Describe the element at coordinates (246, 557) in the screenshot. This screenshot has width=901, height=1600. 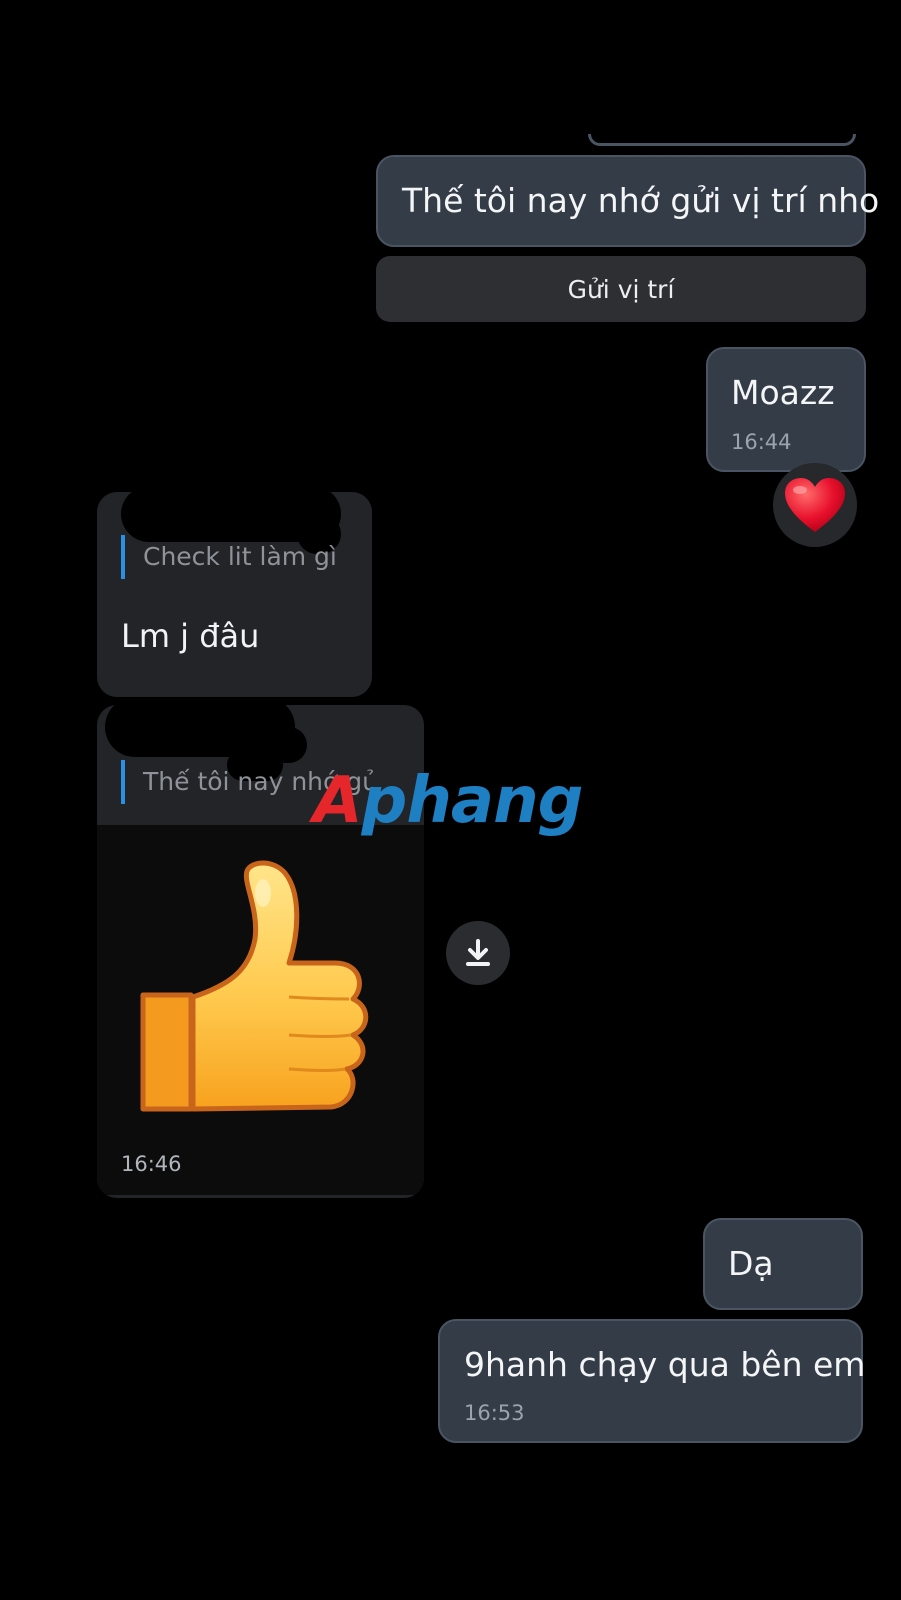
I see `reply-quote: Check lit làm gì` at that location.